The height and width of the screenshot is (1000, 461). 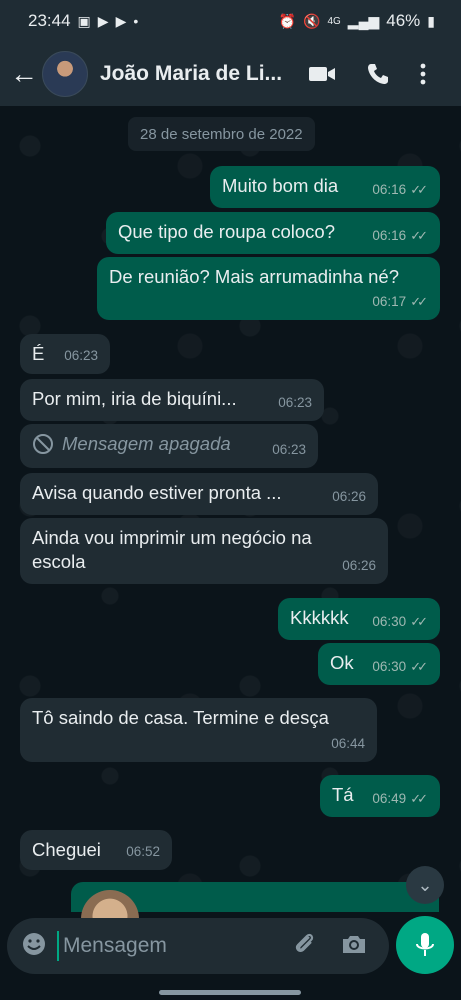 I want to click on message-bubble-outgoing: De reunião? Mais arrumadinha né? 06:17 ✓✓, so click(x=268, y=288).